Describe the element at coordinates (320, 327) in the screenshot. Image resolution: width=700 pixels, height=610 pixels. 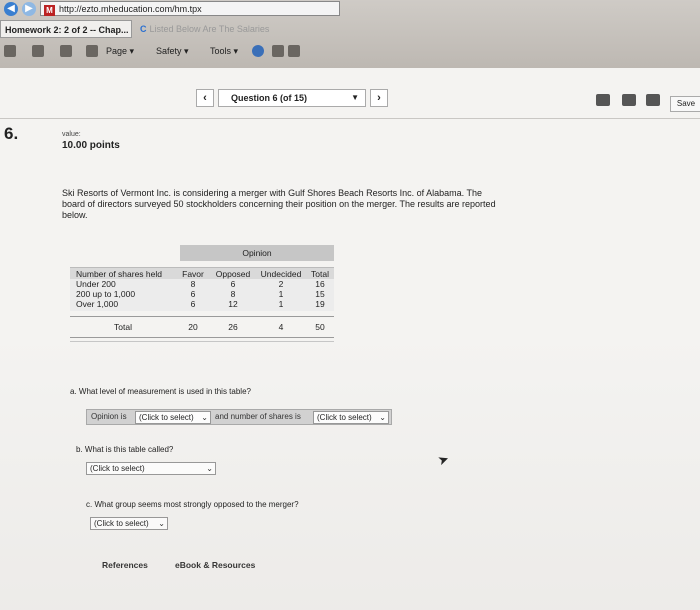
I see `table-cell: 50` at that location.